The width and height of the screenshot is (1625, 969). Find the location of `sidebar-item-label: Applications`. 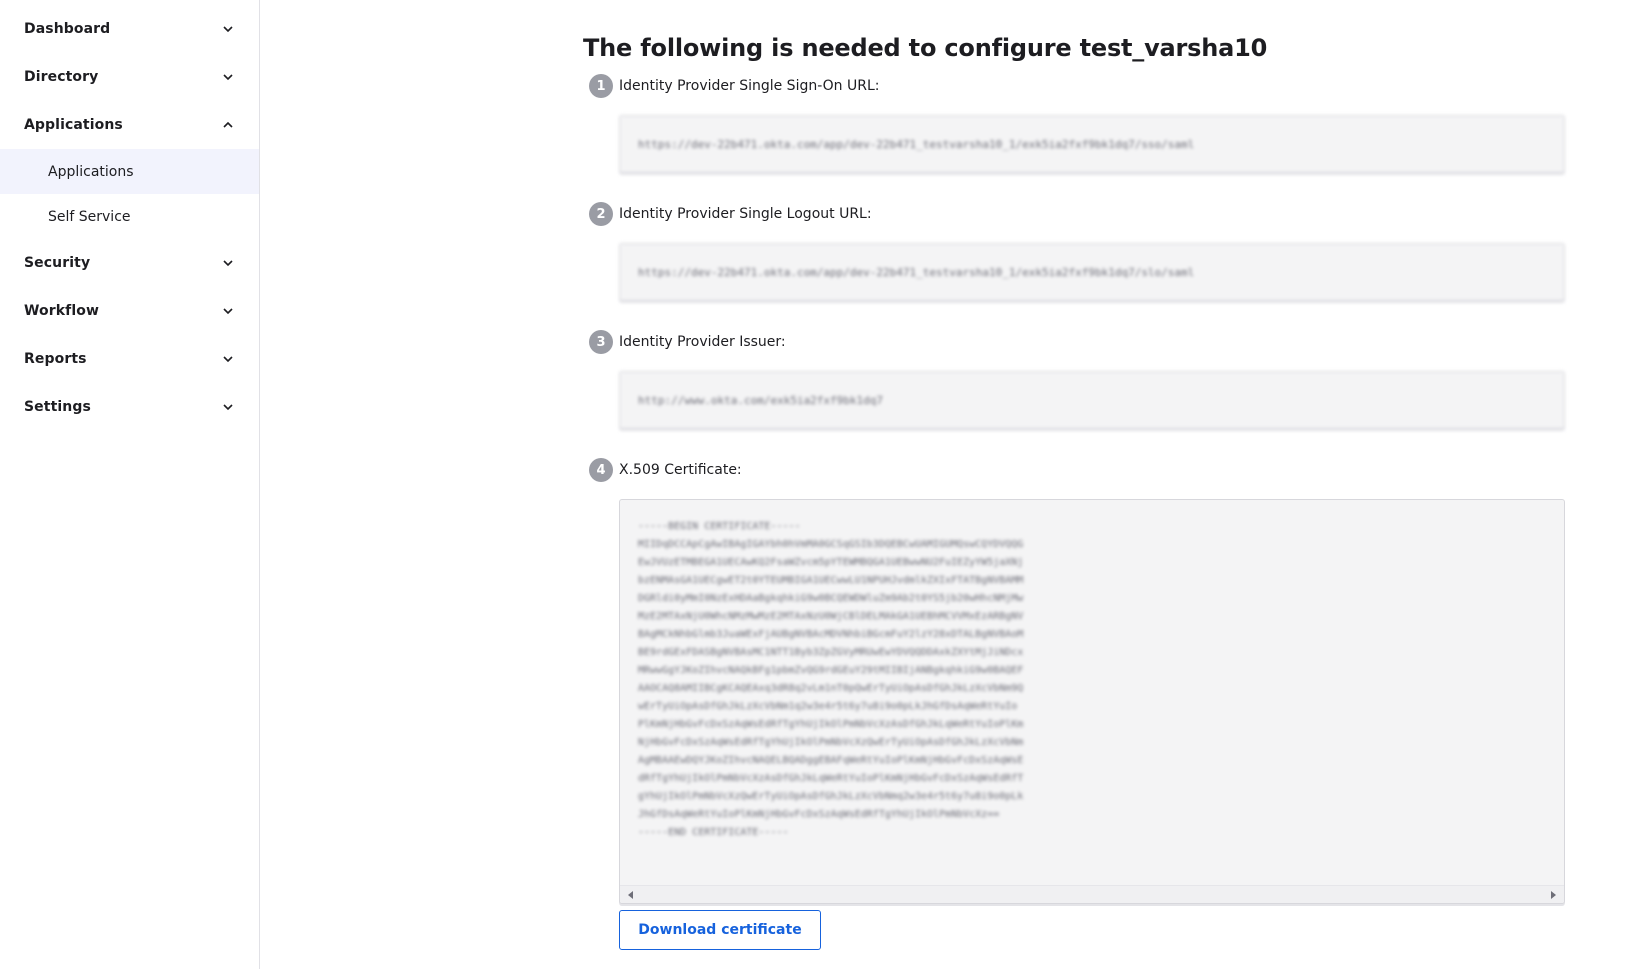

sidebar-item-label: Applications is located at coordinates (73, 125).